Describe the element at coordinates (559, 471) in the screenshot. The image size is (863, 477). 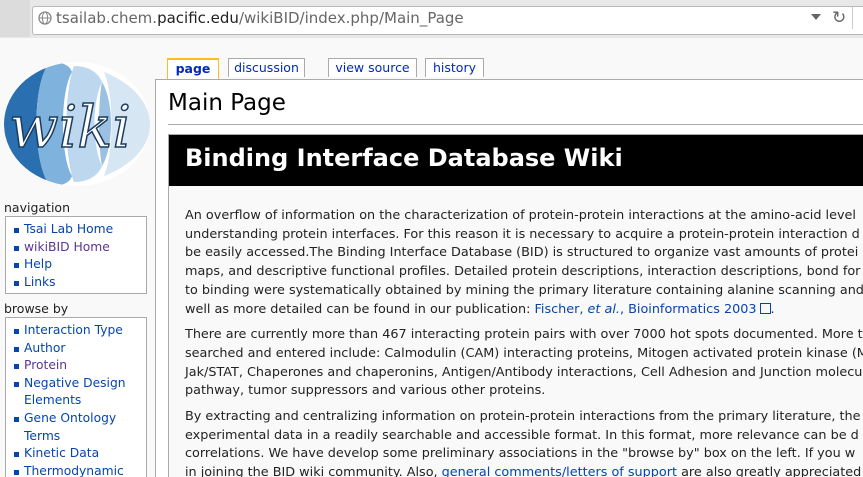
I see `comments-link: general comments/letters of support` at that location.